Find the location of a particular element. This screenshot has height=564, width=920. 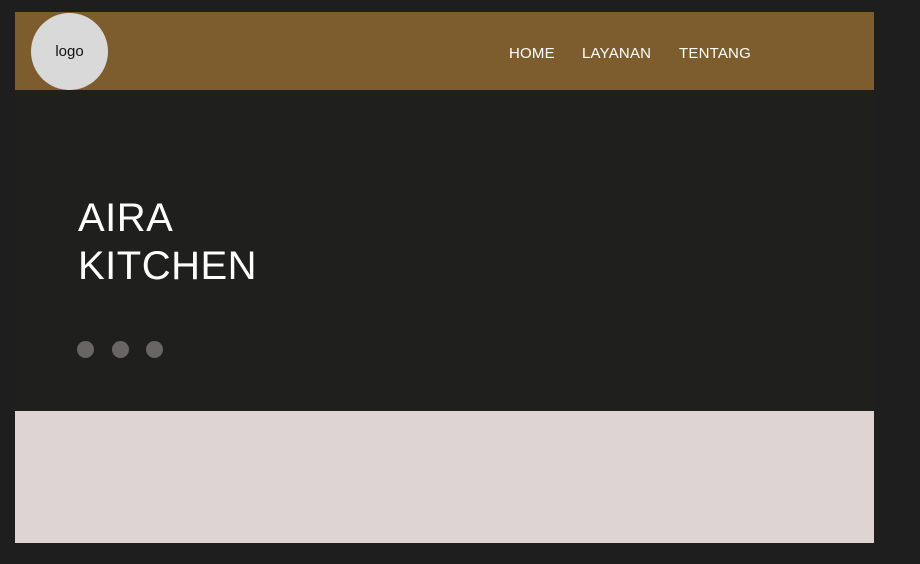

hero-title: AIRA KITCHEN is located at coordinates (167, 242).